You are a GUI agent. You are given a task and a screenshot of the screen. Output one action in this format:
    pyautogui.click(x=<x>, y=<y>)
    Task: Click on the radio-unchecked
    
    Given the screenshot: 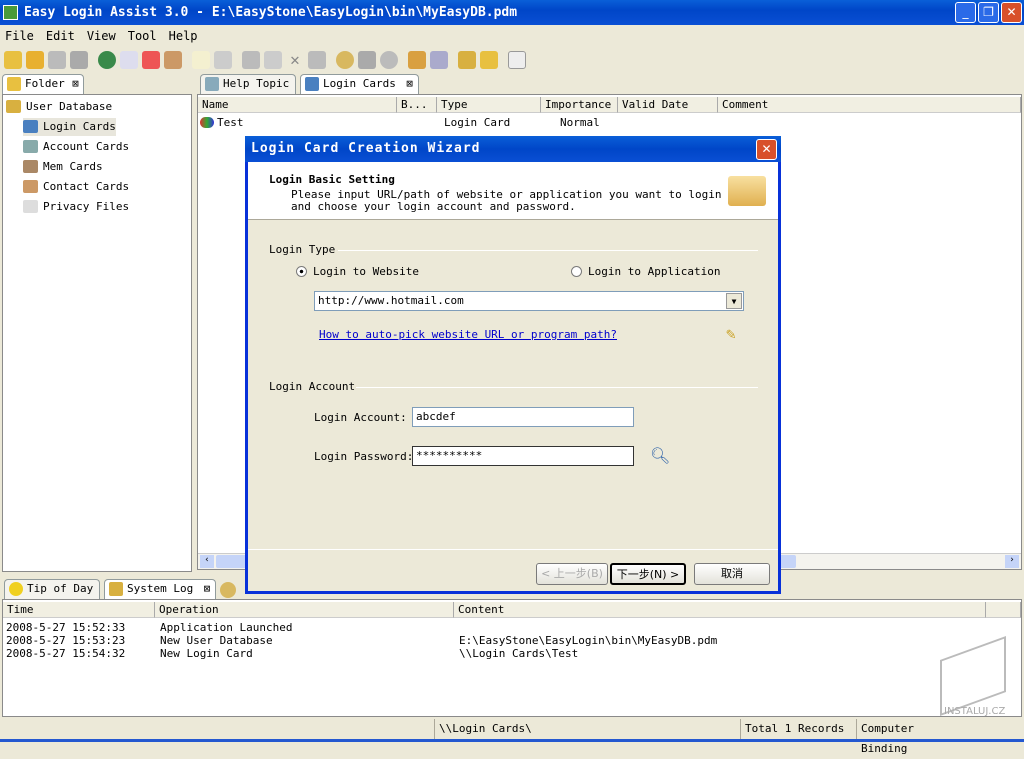 What is the action you would take?
    pyautogui.click(x=576, y=271)
    